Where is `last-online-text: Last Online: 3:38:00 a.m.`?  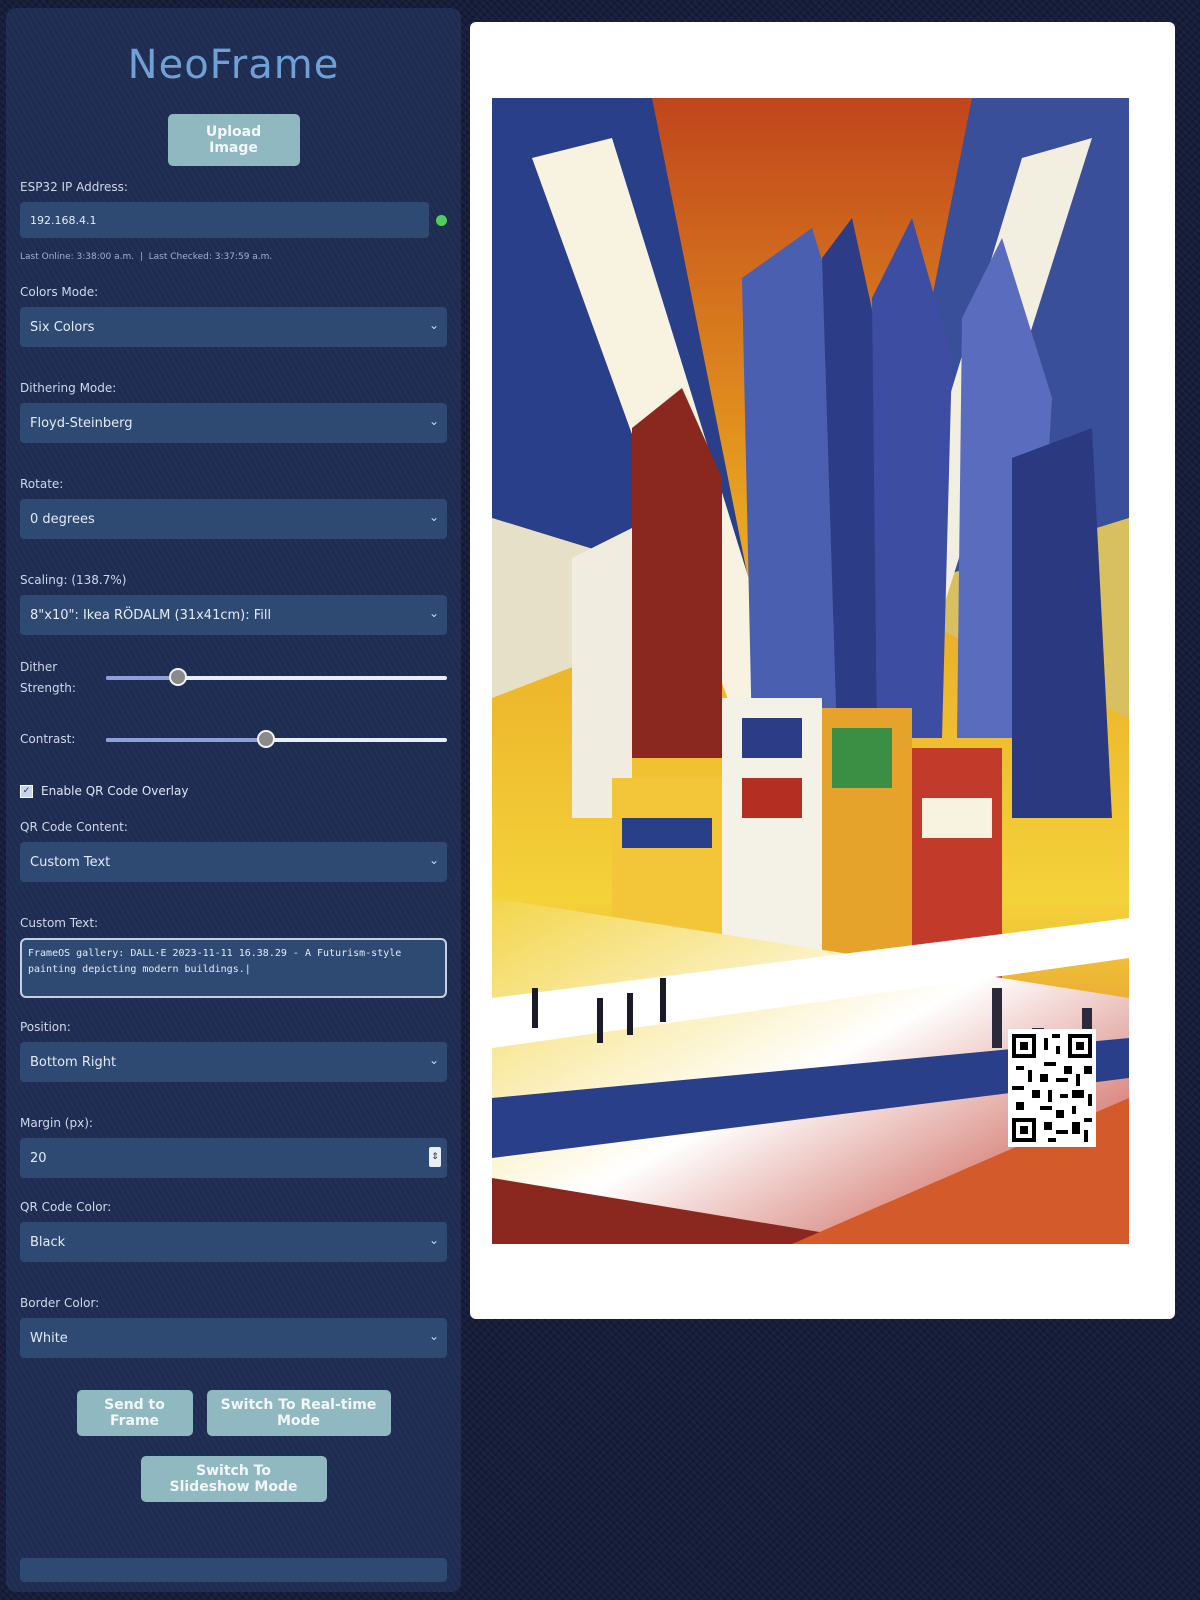 last-online-text: Last Online: 3:38:00 a.m. is located at coordinates (77, 257).